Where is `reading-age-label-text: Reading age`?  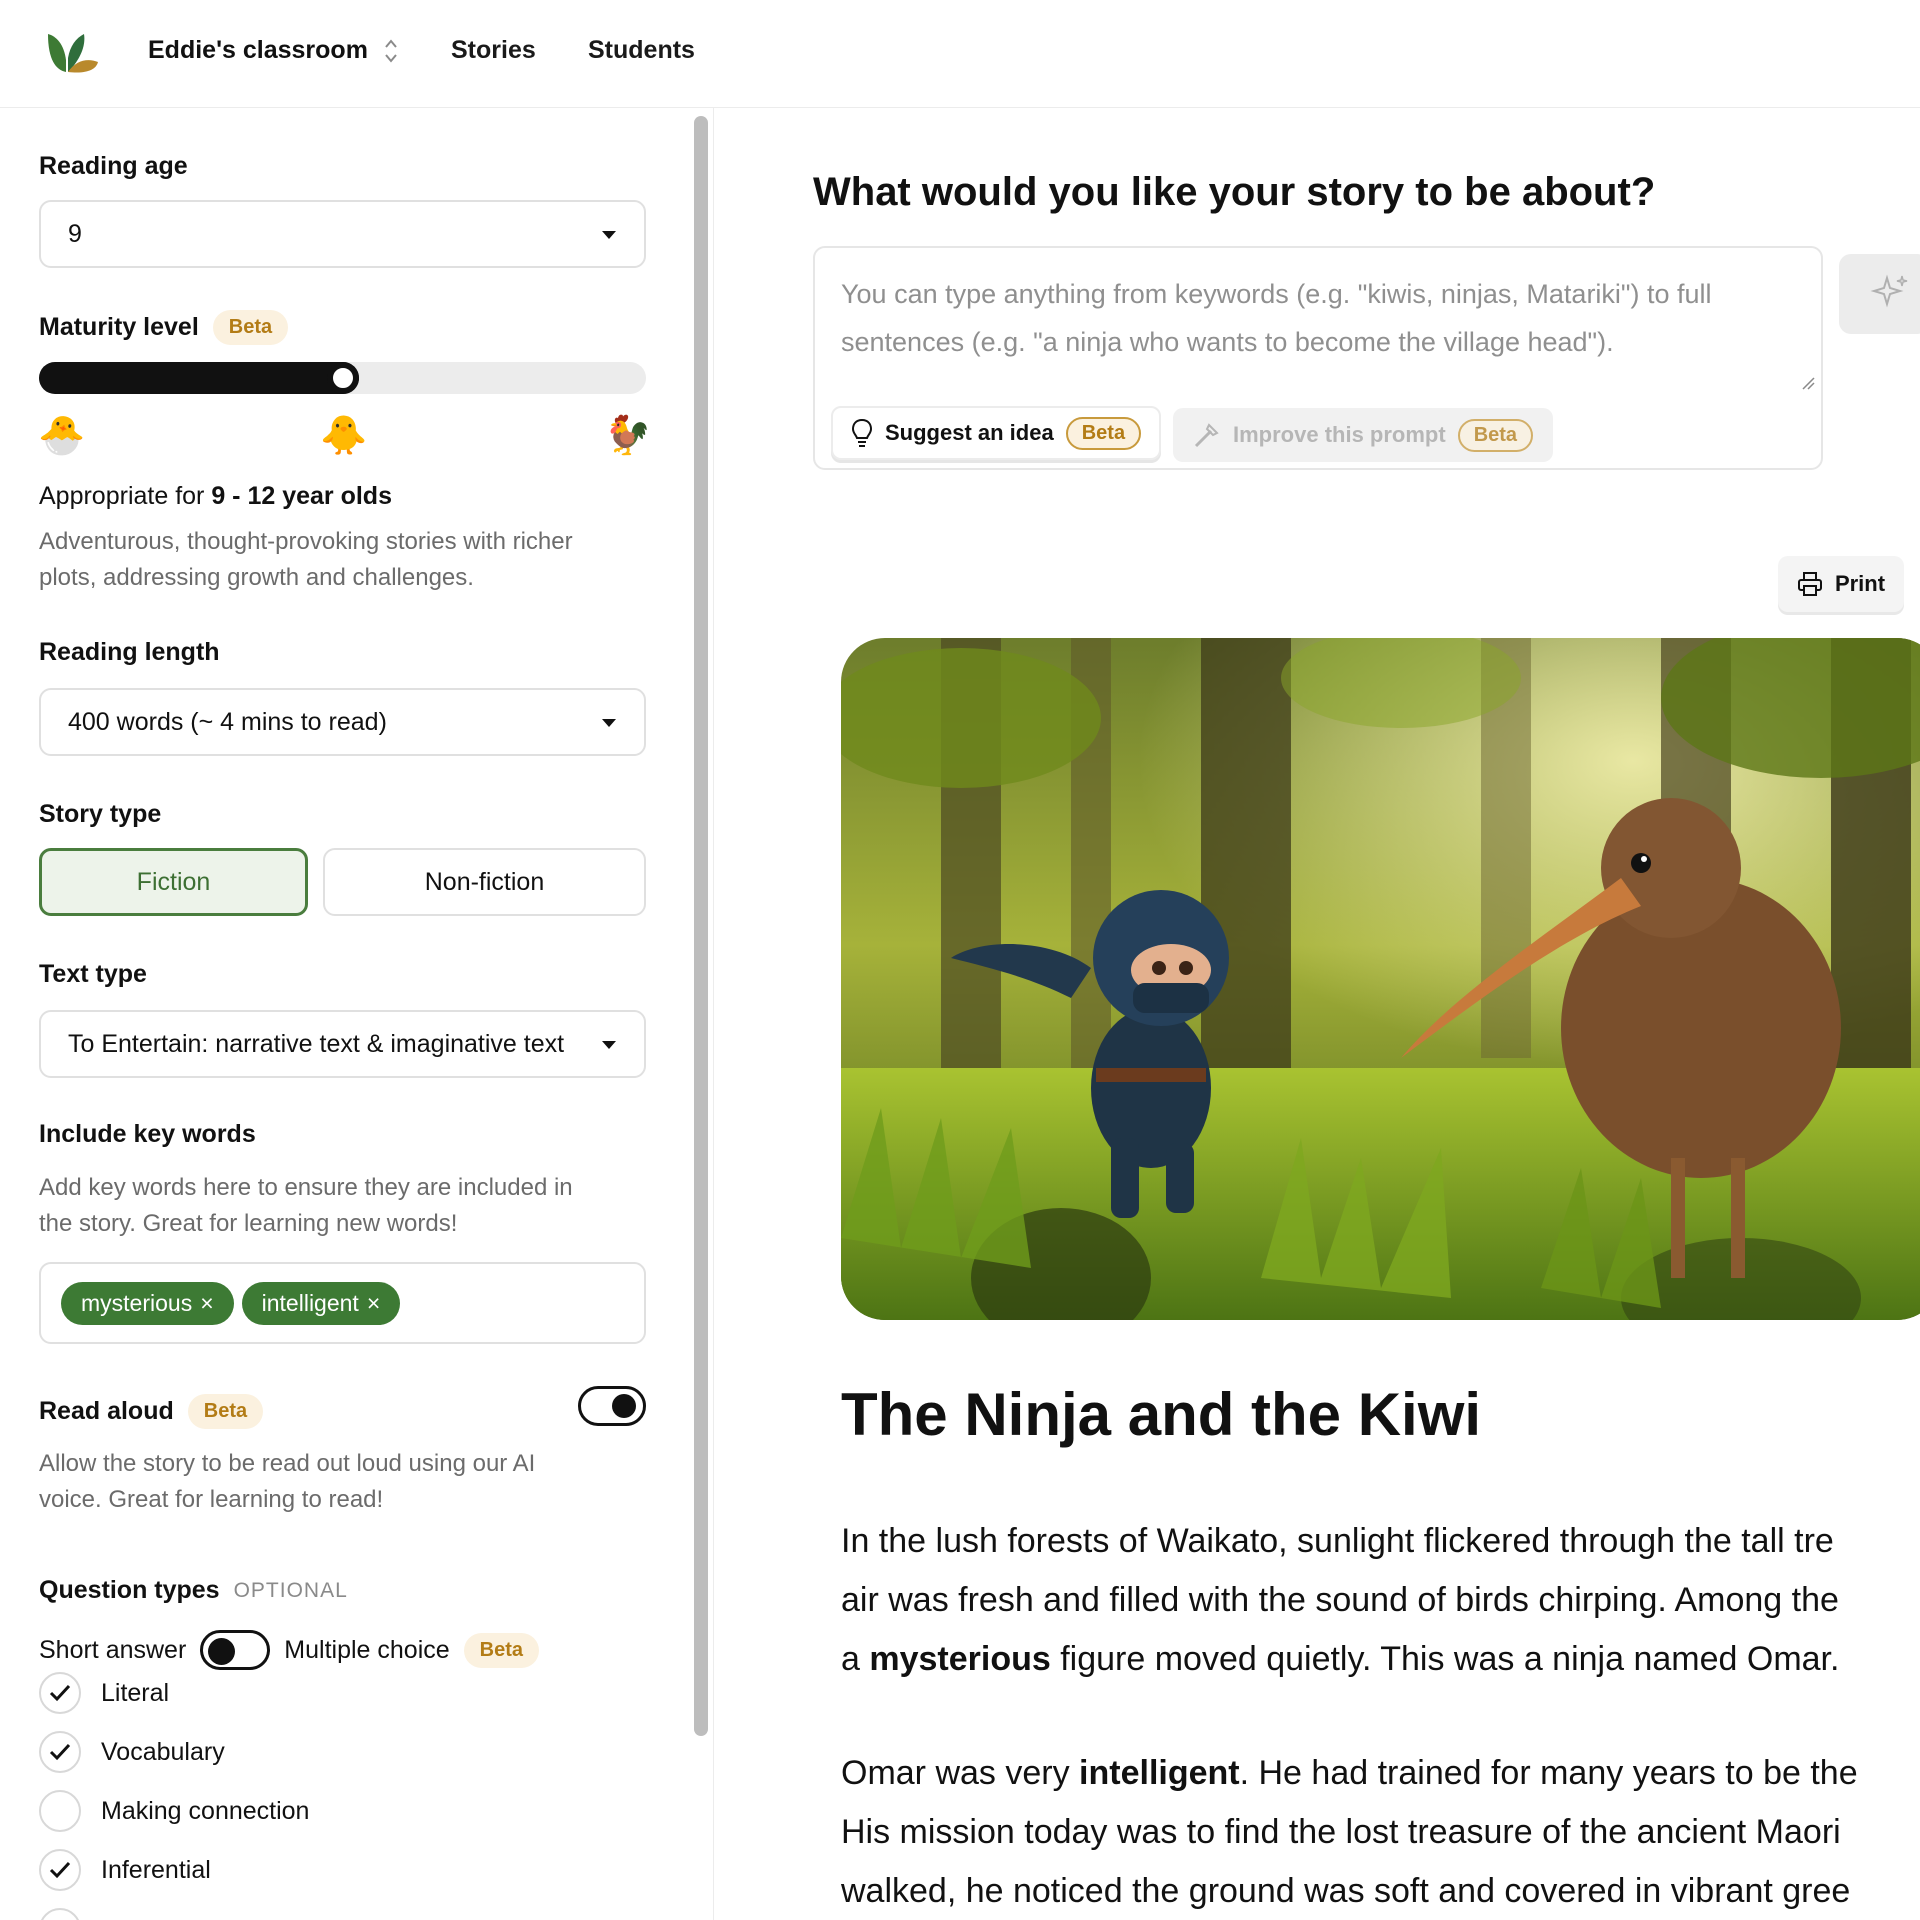
reading-age-label-text: Reading age is located at coordinates (113, 166).